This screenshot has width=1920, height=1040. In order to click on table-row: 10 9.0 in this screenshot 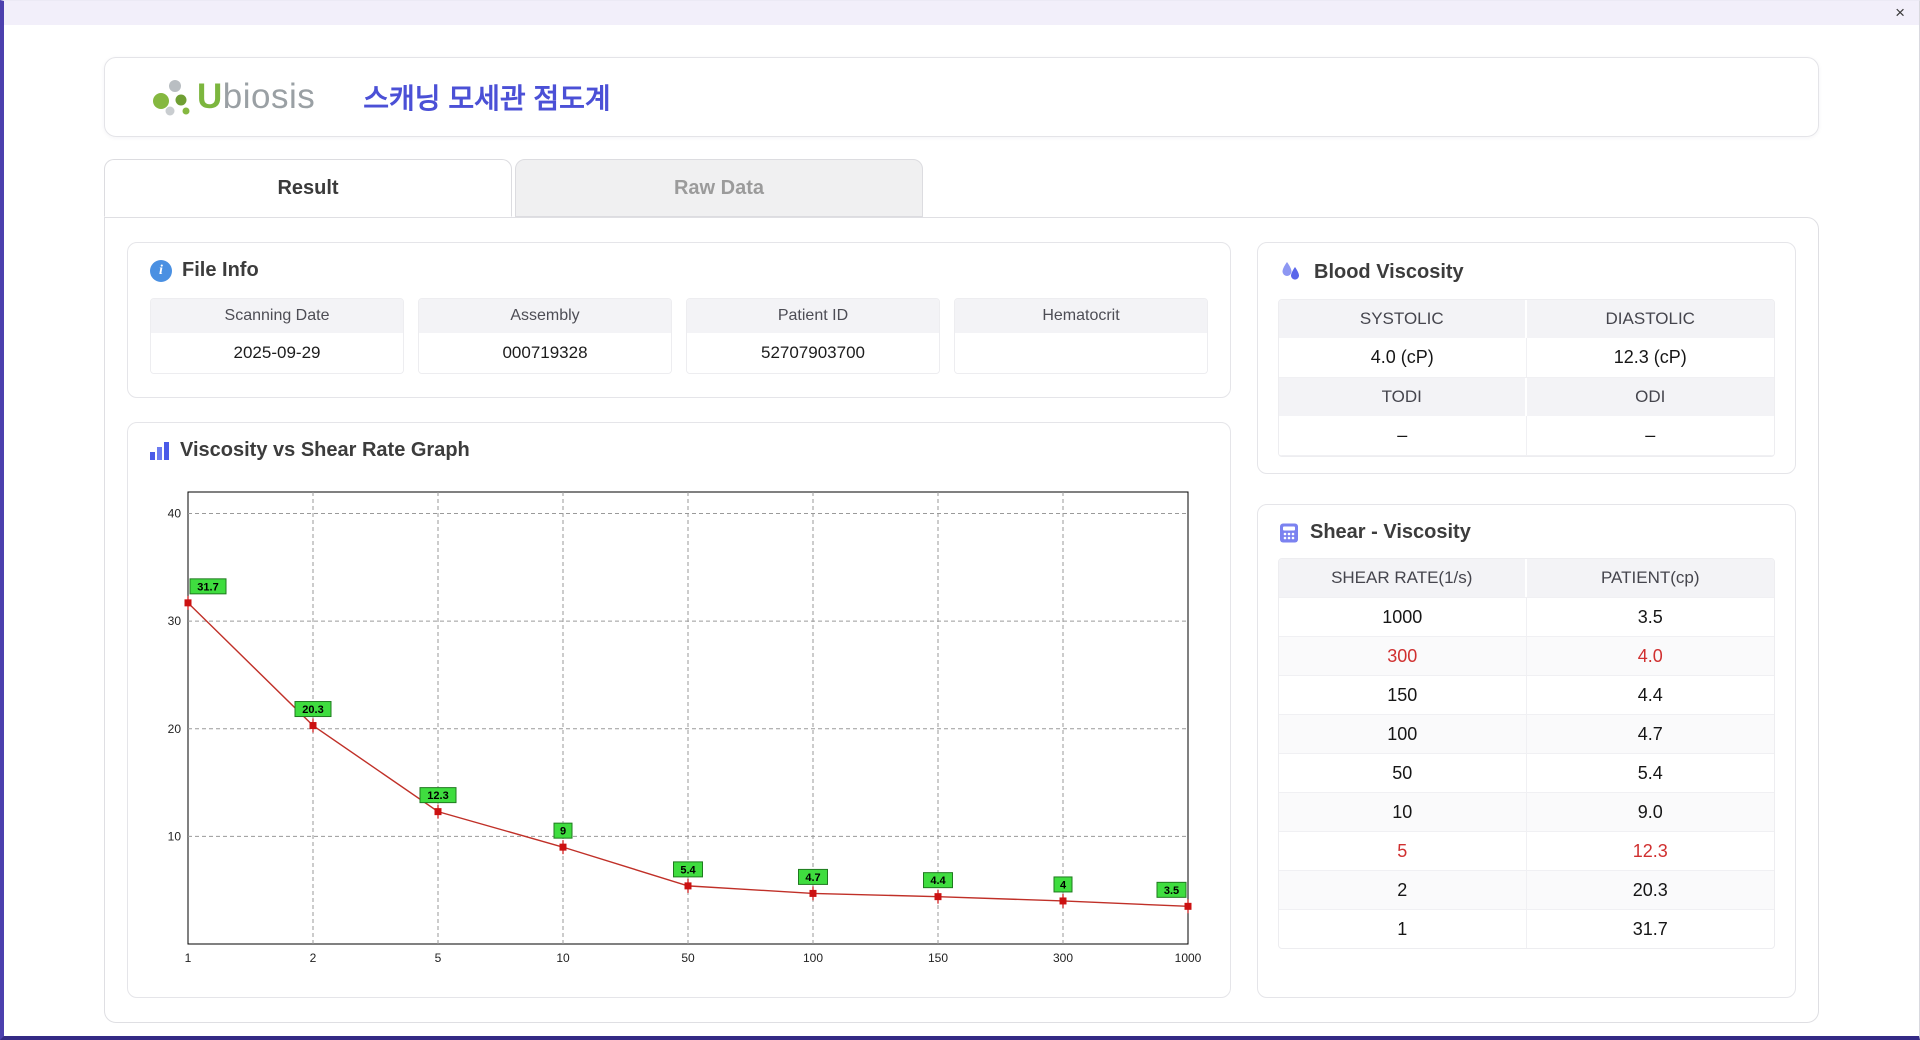, I will do `click(1526, 811)`.